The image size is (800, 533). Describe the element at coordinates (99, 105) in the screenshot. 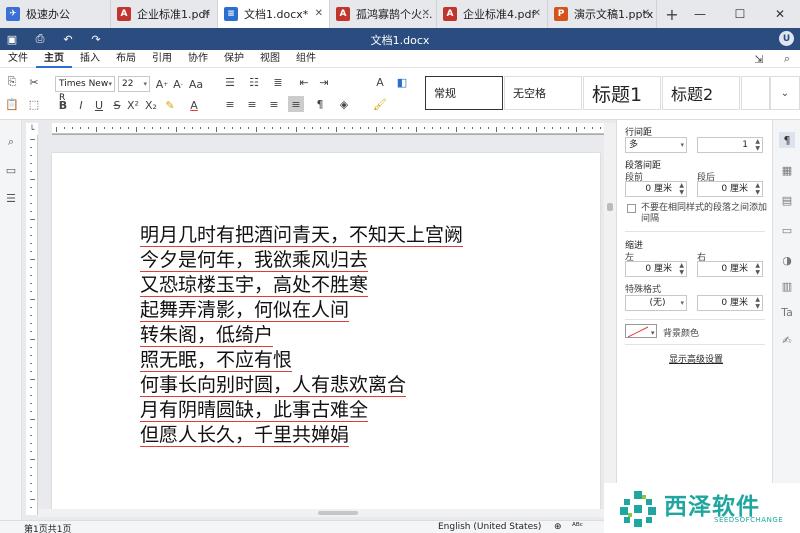

I see `underline-icon: U` at that location.